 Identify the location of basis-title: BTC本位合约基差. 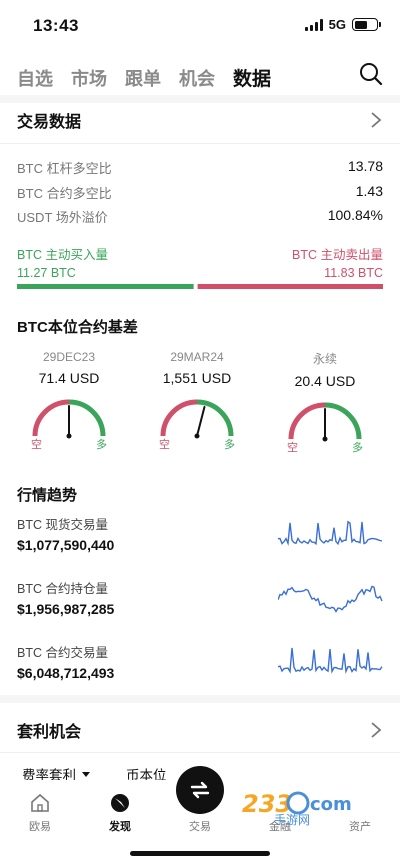
(77, 327).